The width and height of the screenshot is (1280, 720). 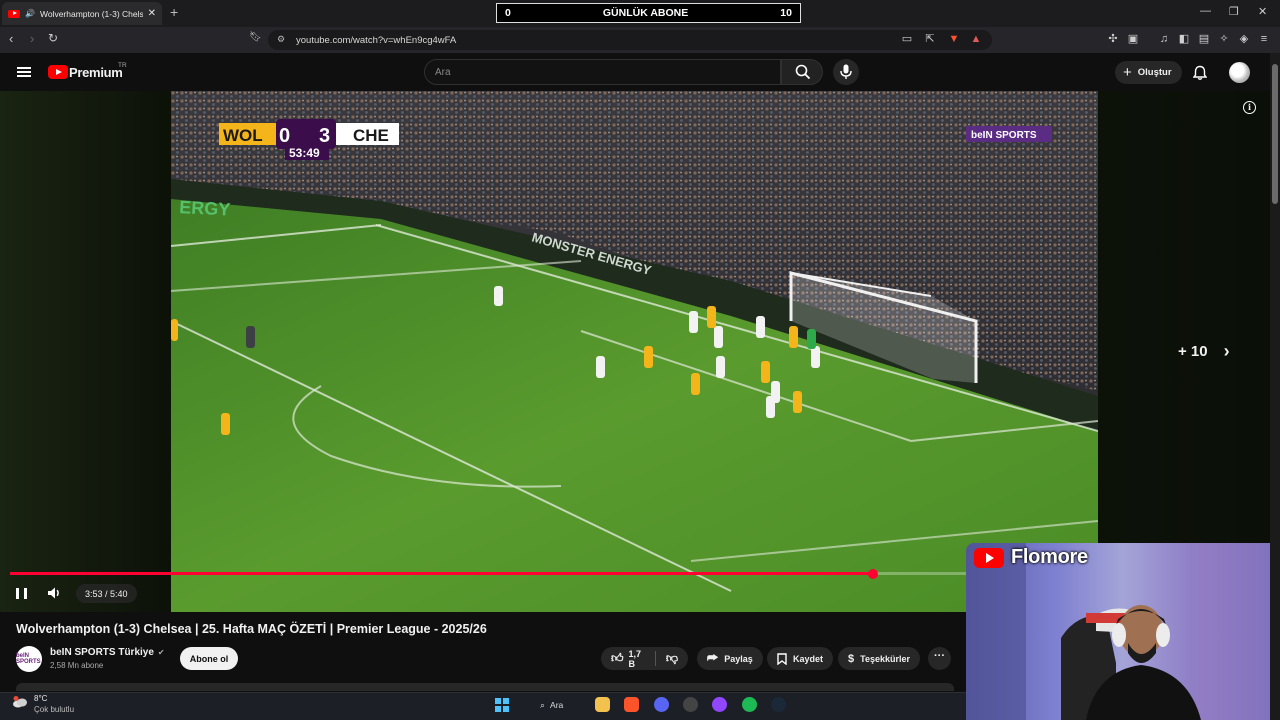 What do you see at coordinates (602, 72) in the screenshot?
I see `search-input: Ara` at bounding box center [602, 72].